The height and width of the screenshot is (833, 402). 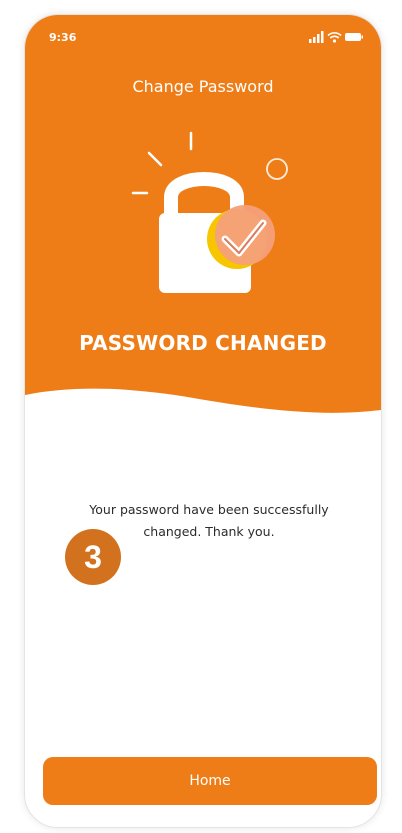 What do you see at coordinates (209, 509) in the screenshot?
I see `success-message-line-1: Your password have been successfully` at bounding box center [209, 509].